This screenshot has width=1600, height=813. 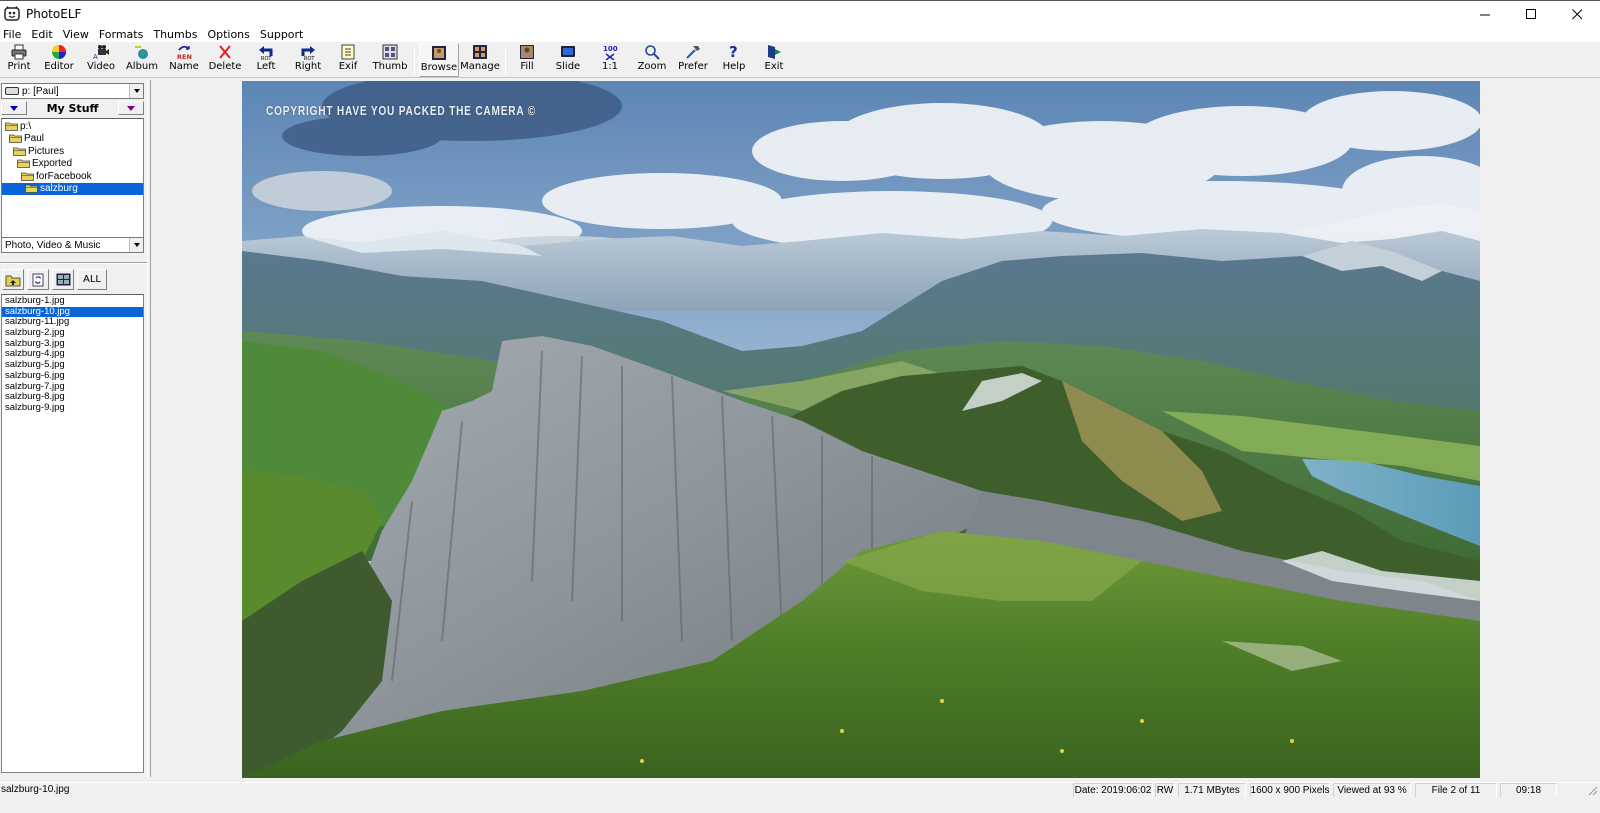 I want to click on exit-button: Exit, so click(x=774, y=60).